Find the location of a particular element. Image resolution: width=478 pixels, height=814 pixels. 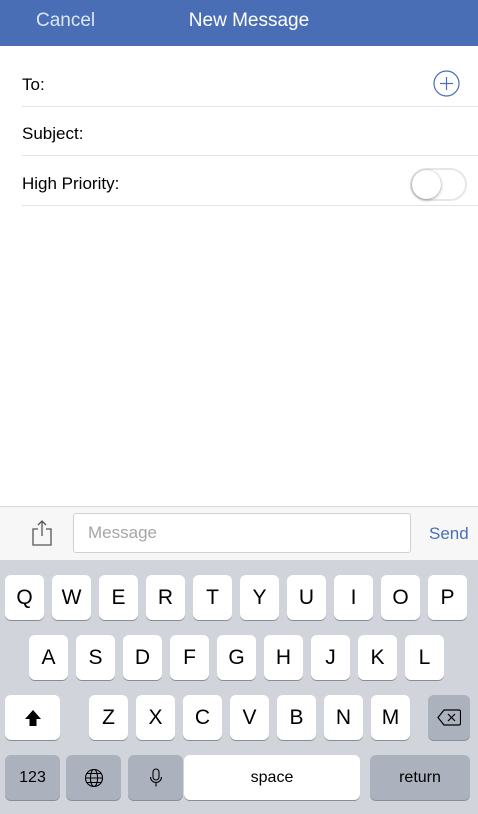

key-y: Y is located at coordinates (259, 597).